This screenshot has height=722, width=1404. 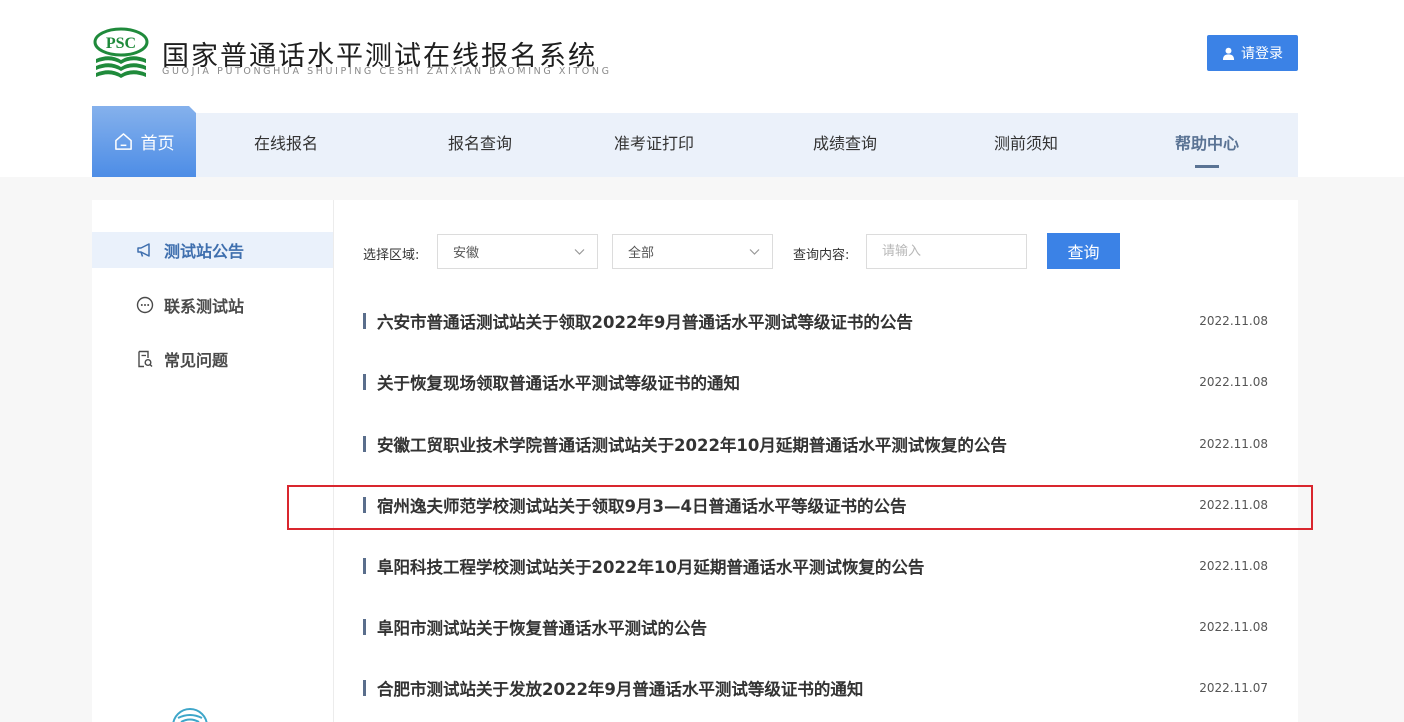 What do you see at coordinates (143, 250) in the screenshot?
I see `megaphone-icon` at bounding box center [143, 250].